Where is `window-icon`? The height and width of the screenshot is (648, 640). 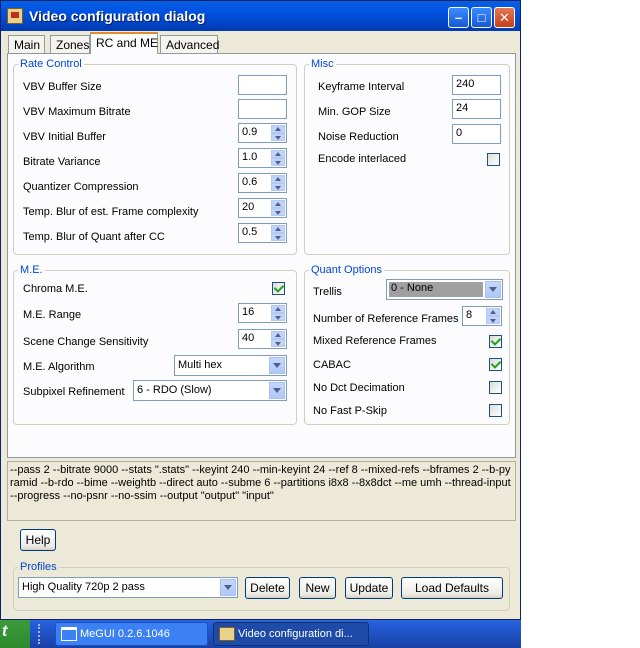 window-icon is located at coordinates (69, 634).